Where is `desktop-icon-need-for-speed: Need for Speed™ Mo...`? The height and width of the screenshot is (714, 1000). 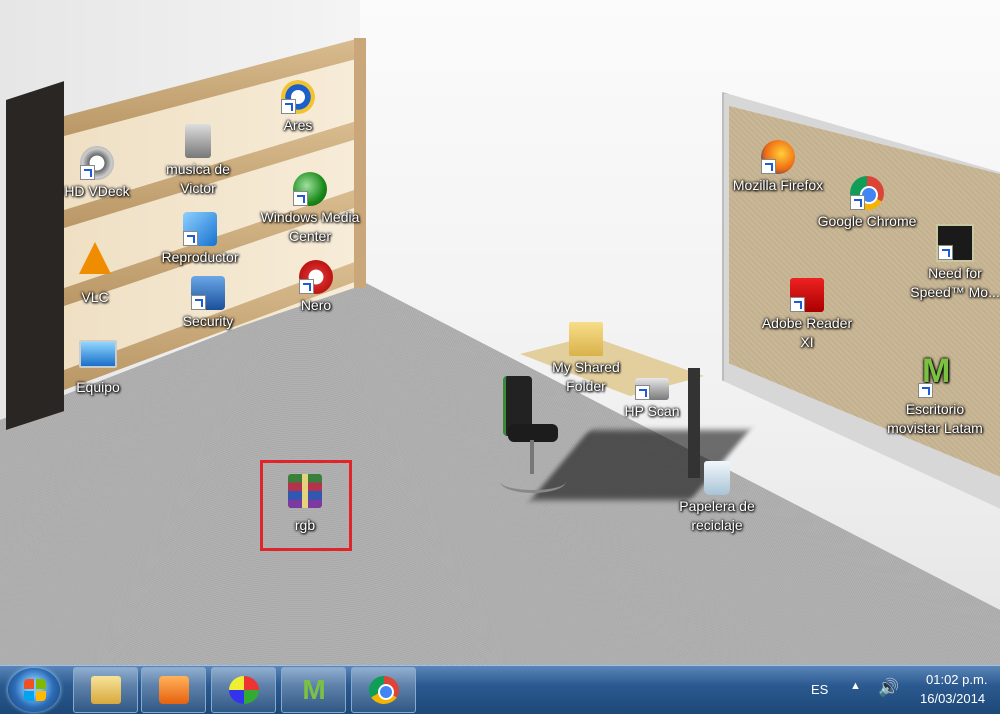 desktop-icon-need-for-speed: Need for Speed™ Mo... is located at coordinates (955, 263).